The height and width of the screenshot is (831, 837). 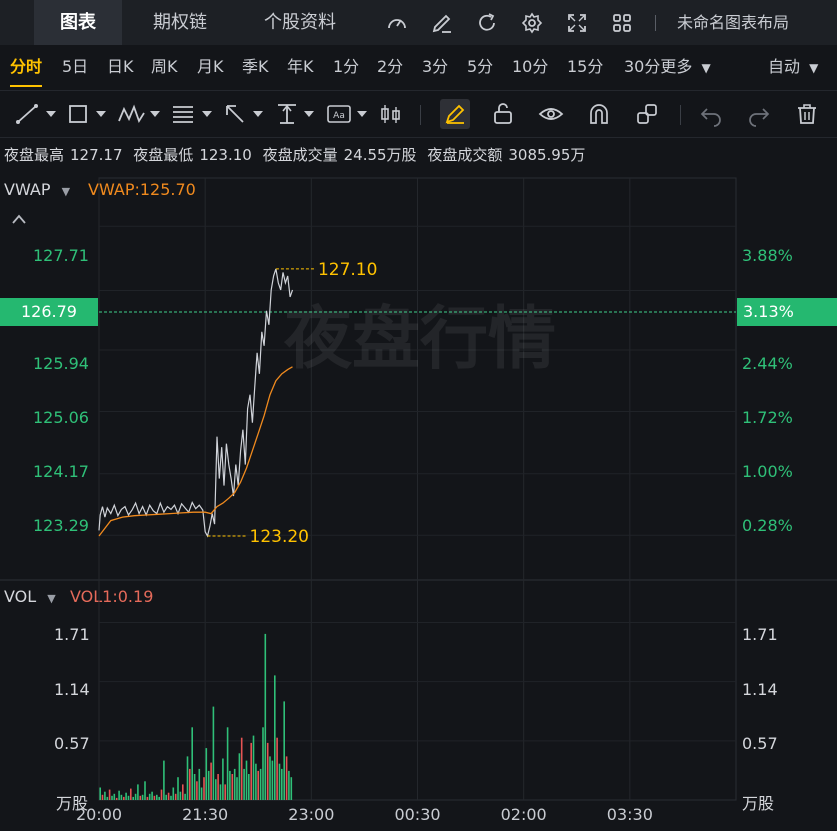 What do you see at coordinates (279, 537) in the screenshot?
I see `low-marker-label: 123.20` at bounding box center [279, 537].